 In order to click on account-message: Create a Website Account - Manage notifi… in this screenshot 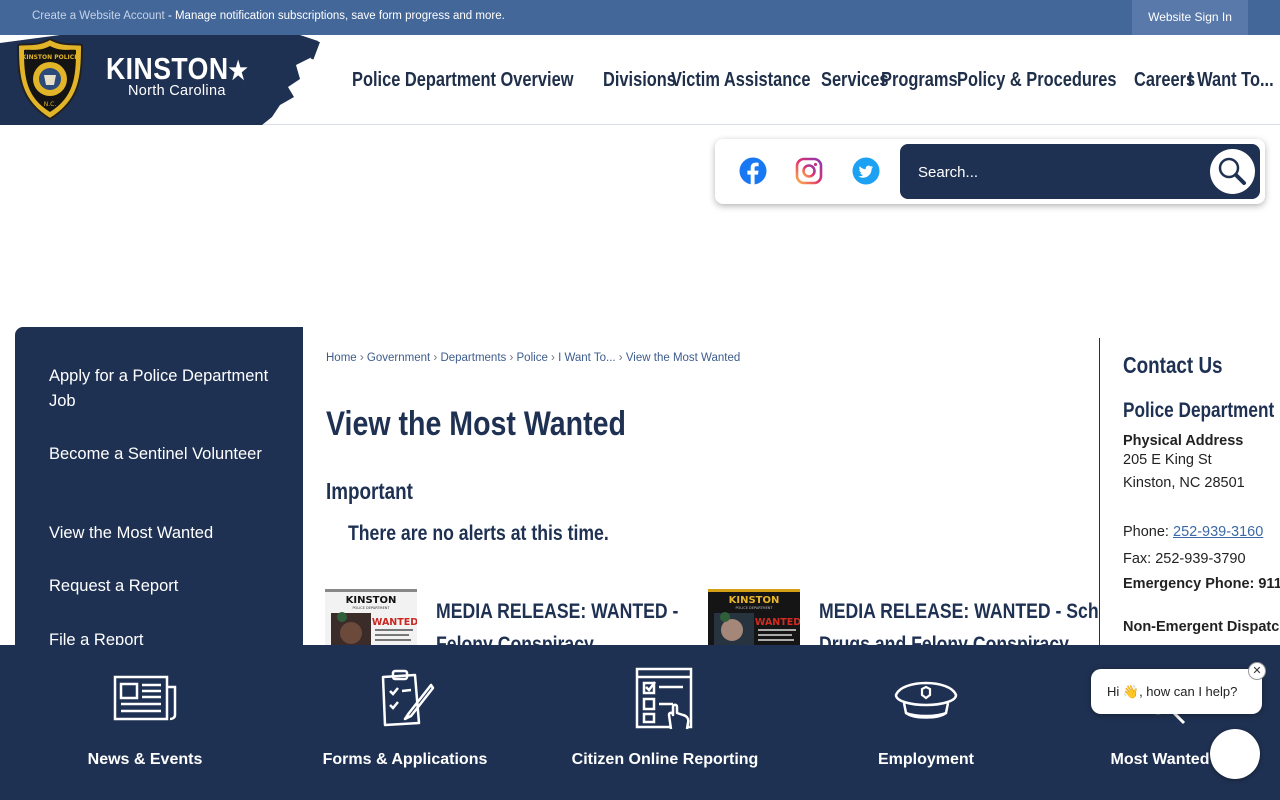, I will do `click(268, 16)`.